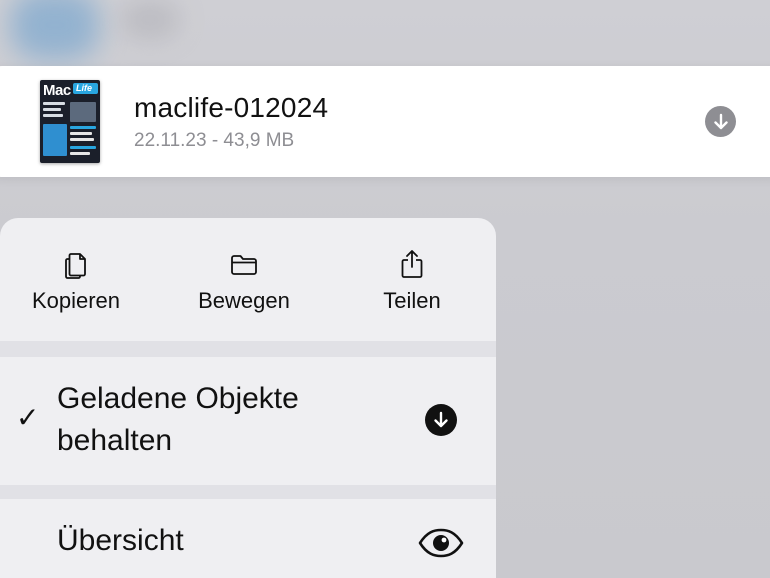  What do you see at coordinates (231, 107) in the screenshot?
I see `file-name: maclife-012024` at bounding box center [231, 107].